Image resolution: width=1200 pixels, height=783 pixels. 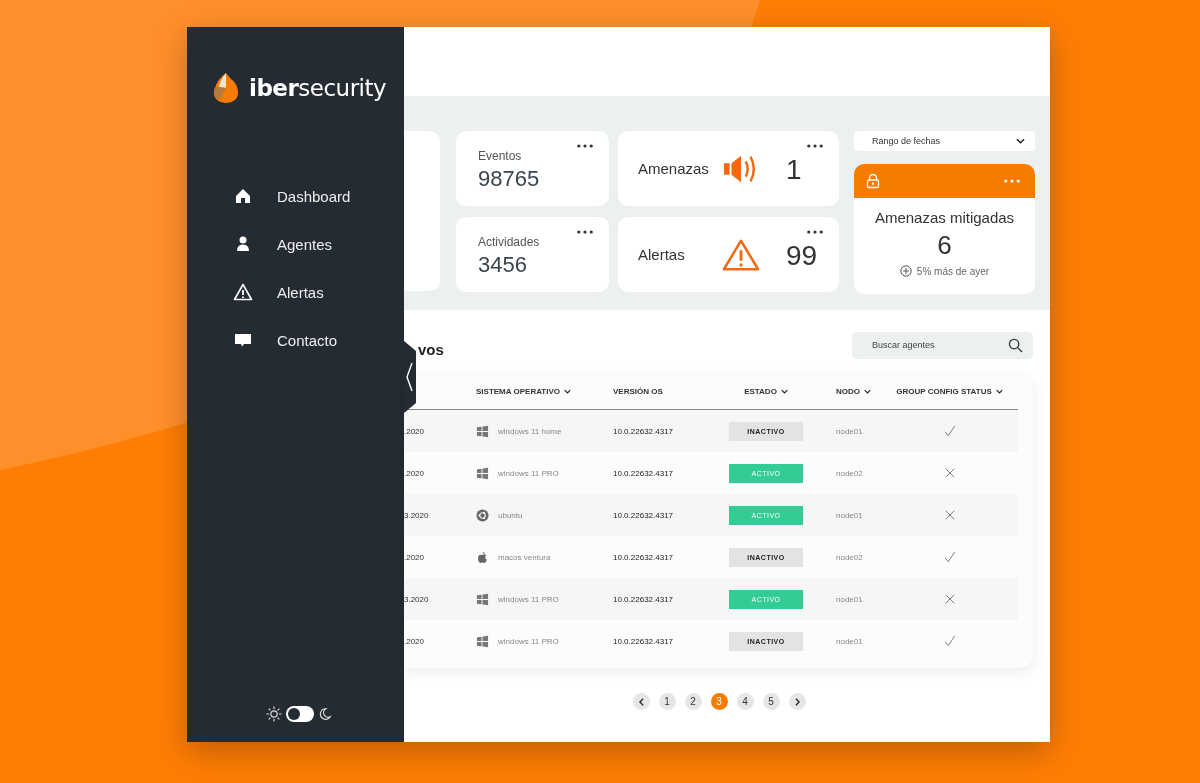 I want to click on stat-label: Eventos, so click(x=500, y=156).